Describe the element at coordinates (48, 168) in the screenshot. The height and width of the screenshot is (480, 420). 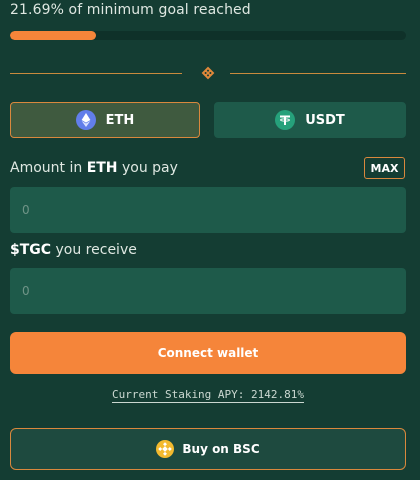
I see `pay-label-prefix: Amount in` at that location.